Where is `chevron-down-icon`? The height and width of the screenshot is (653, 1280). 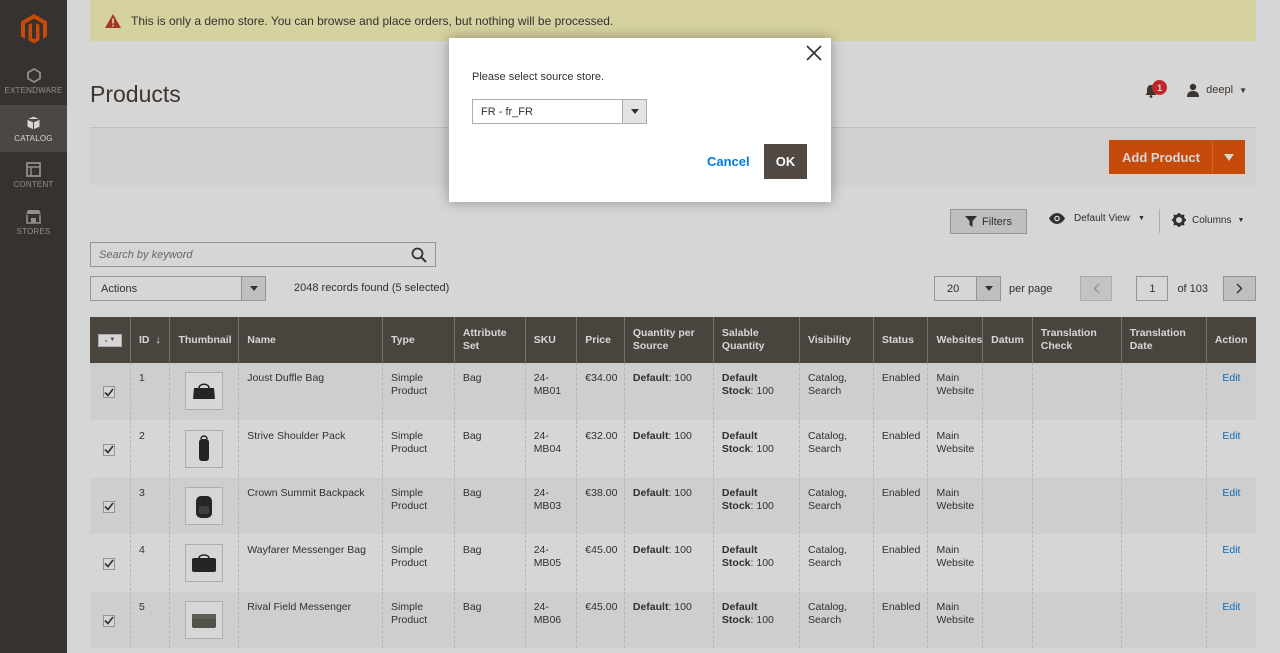 chevron-down-icon is located at coordinates (634, 111).